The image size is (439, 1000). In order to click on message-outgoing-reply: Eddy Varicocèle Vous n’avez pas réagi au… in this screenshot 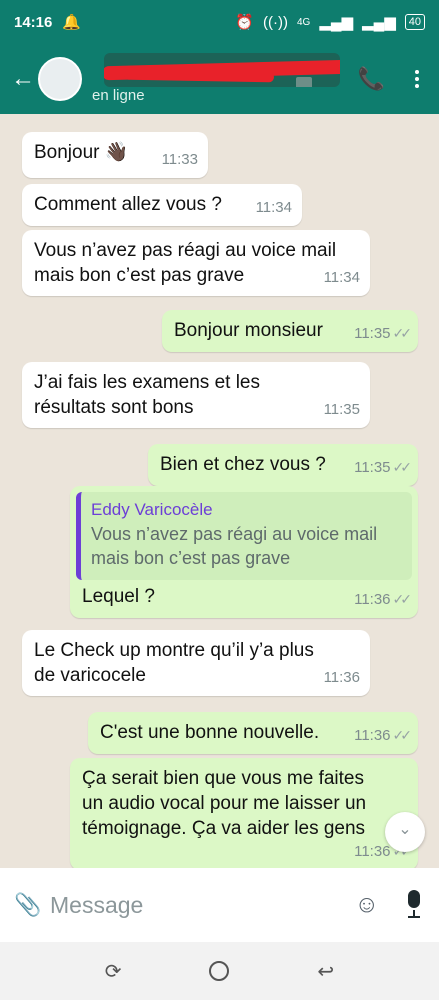, I will do `click(244, 552)`.